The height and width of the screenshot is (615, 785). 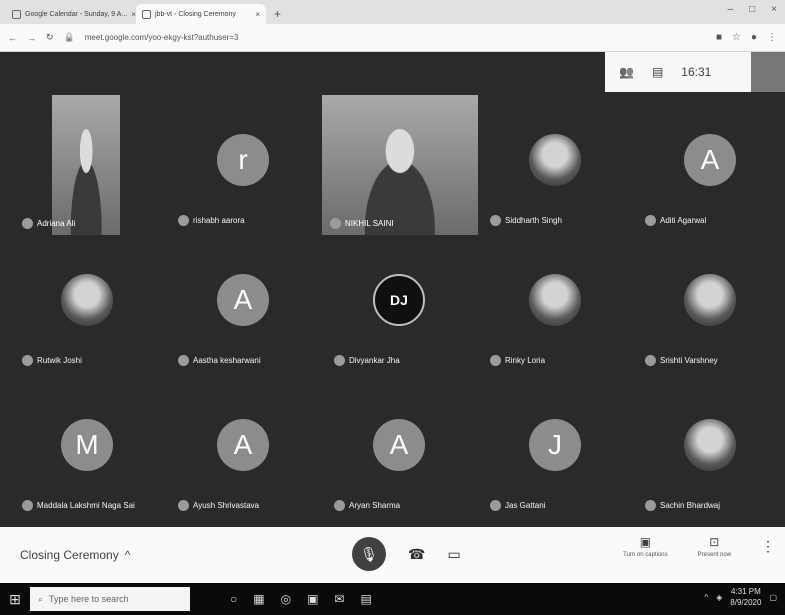 I want to click on reload-icon: ↻, so click(x=50, y=37).